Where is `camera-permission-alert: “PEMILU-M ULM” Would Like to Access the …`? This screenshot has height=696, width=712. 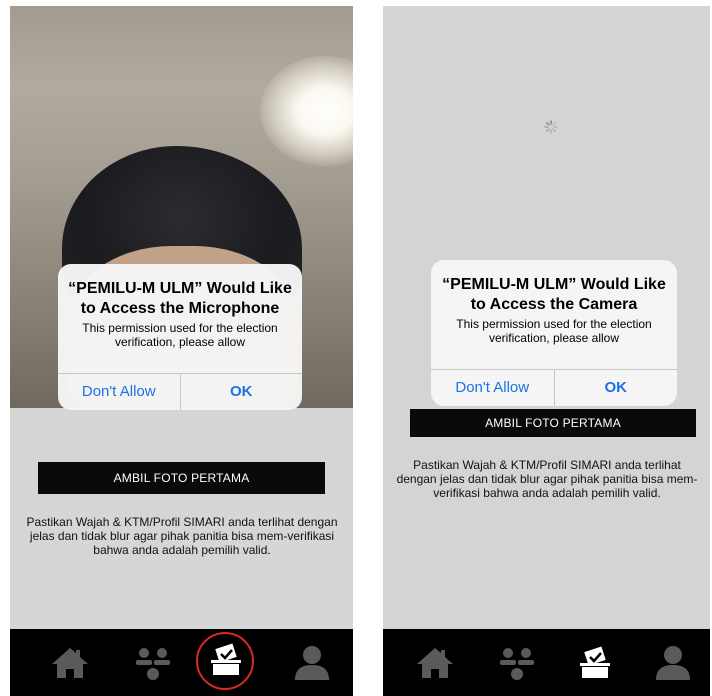 camera-permission-alert: “PEMILU-M ULM” Would Like to Access the … is located at coordinates (554, 333).